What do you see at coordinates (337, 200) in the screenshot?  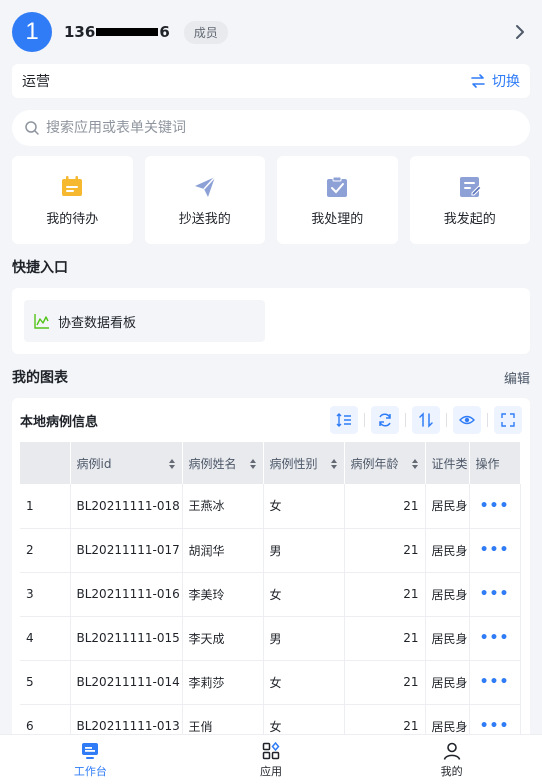 I see `card-handled: 我处理的` at bounding box center [337, 200].